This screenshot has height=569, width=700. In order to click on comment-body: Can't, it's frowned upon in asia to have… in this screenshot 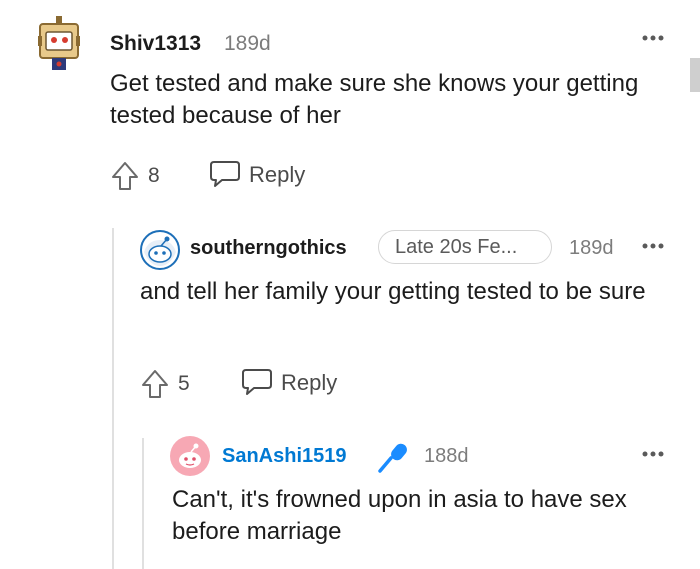, I will do `click(399, 515)`.